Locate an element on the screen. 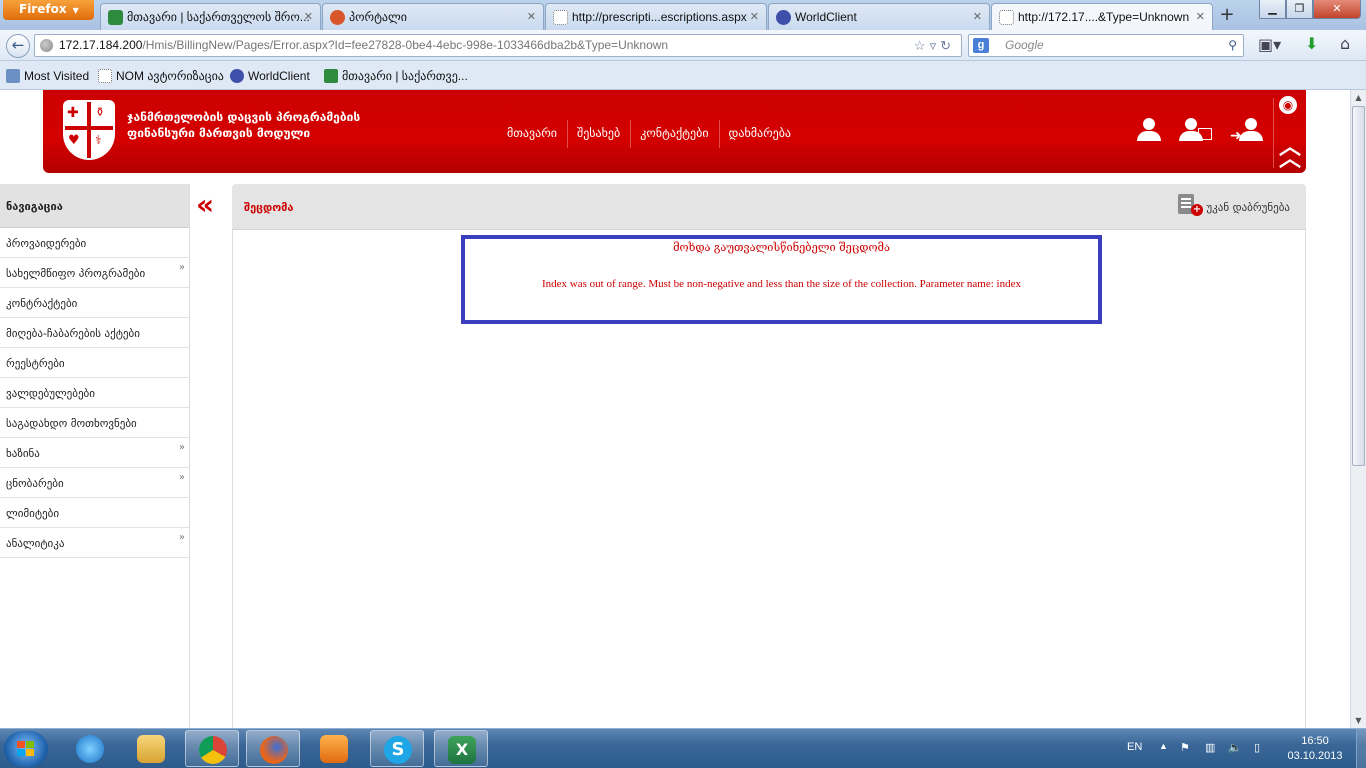 Image resolution: width=1366 pixels, height=768 pixels. folder-icon is located at coordinates (151, 749).